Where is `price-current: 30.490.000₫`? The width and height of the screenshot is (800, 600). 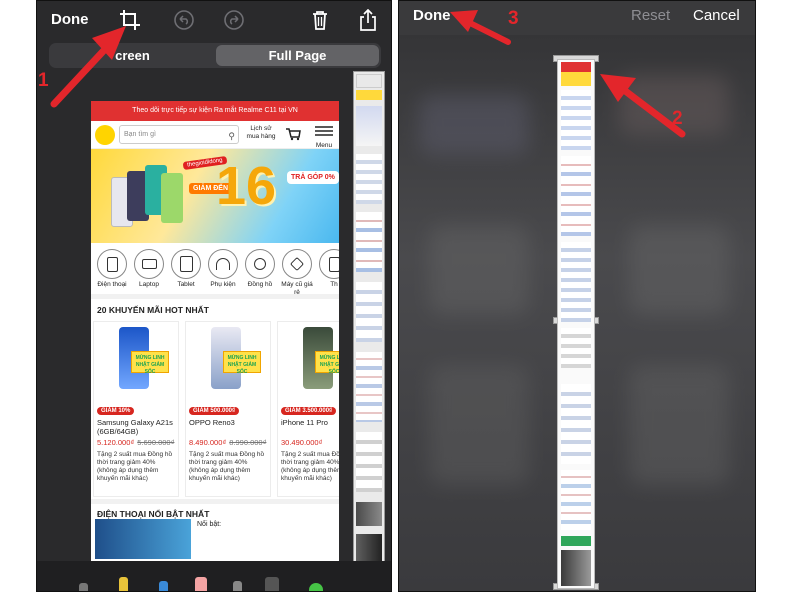
price-current: 30.490.000₫ is located at coordinates (302, 442).